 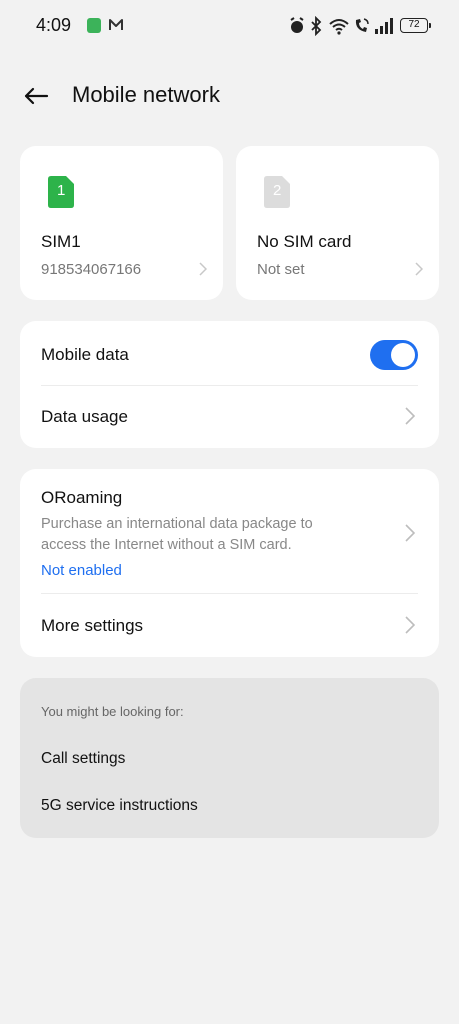 What do you see at coordinates (61, 190) in the screenshot?
I see `sim-slot-number: 1` at bounding box center [61, 190].